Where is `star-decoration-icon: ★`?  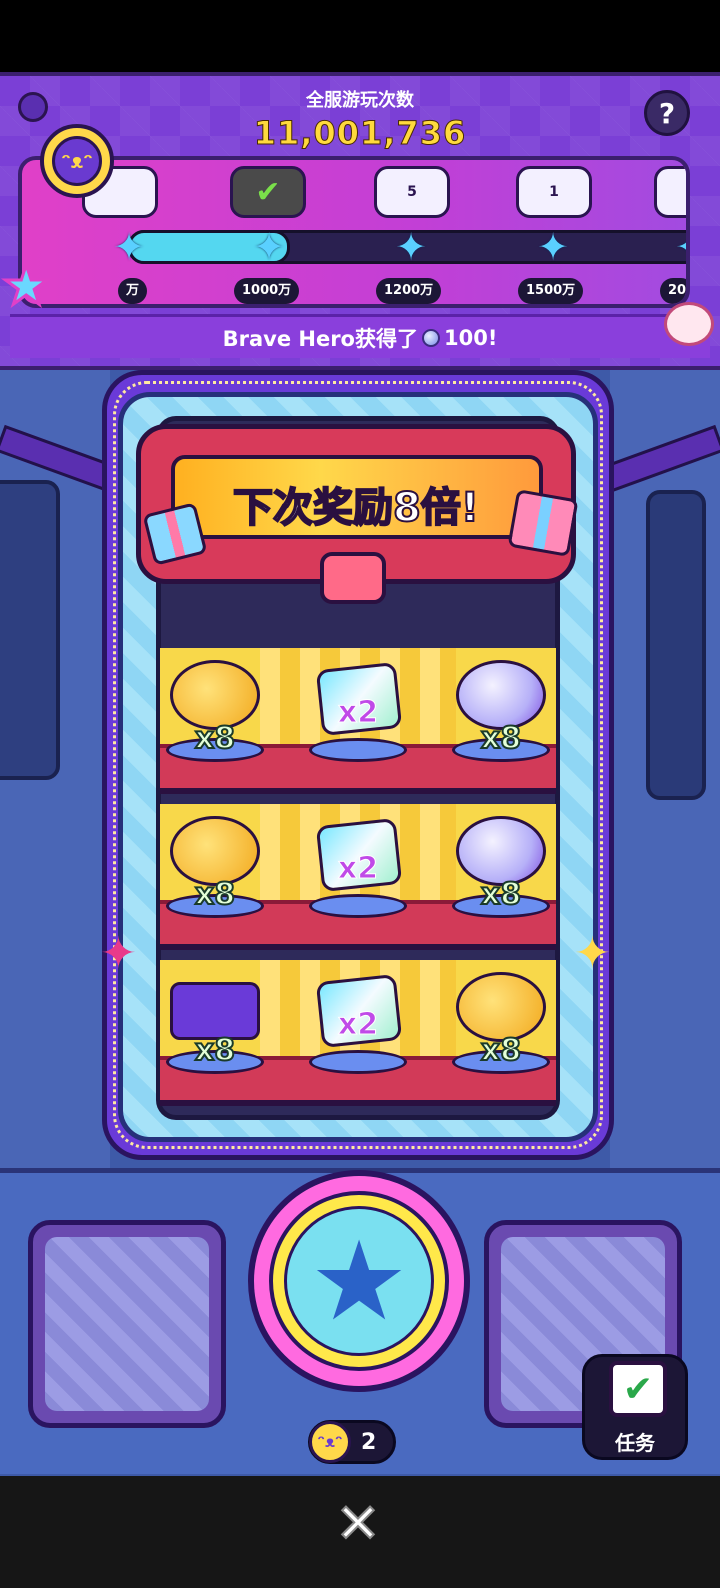
star-decoration-icon: ★ is located at coordinates (25, 286).